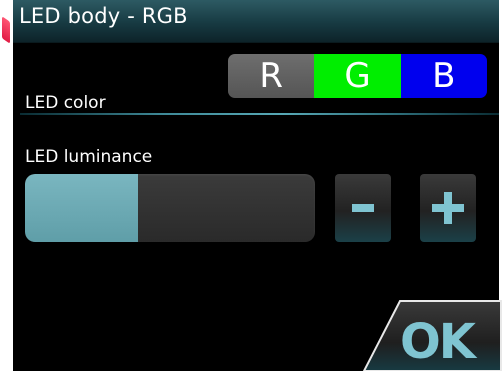 Image resolution: width=503 pixels, height=371 pixels. I want to click on led-color-selector: R G B, so click(357, 76).